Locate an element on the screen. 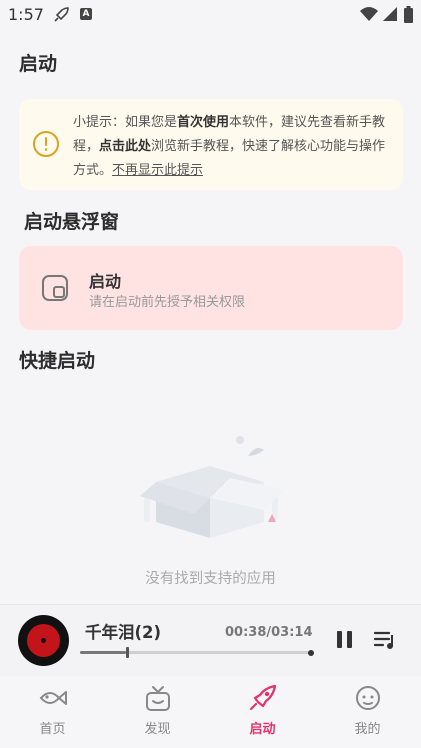 Image resolution: width=421 pixels, height=748 pixels. progress-end is located at coordinates (311, 652).